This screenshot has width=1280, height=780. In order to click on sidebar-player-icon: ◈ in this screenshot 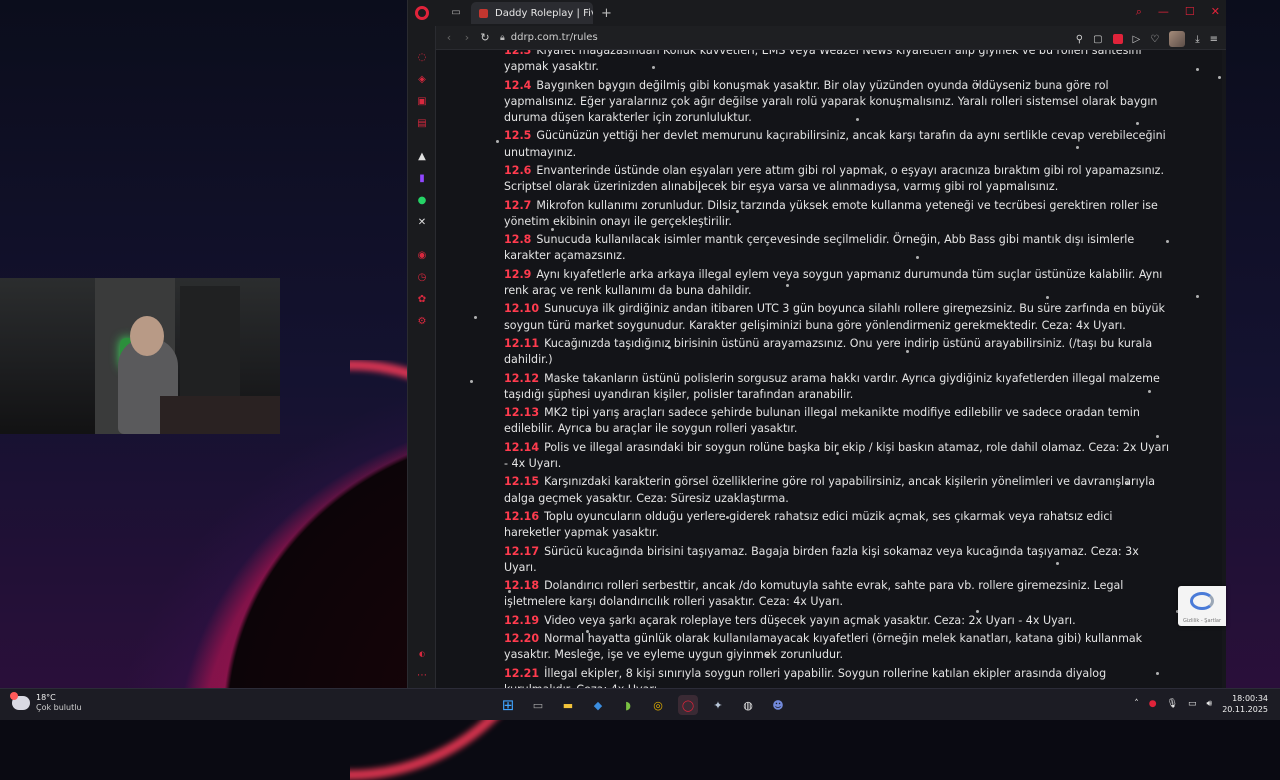, I will do `click(422, 80)`.